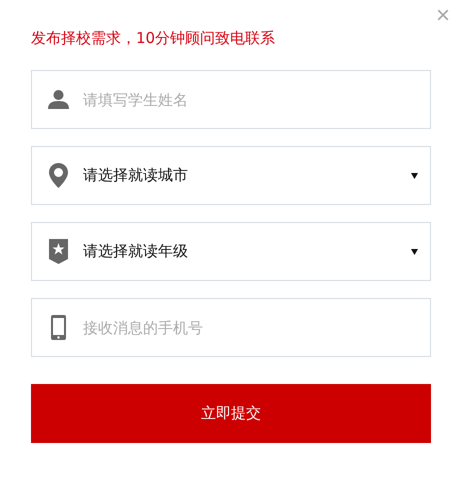 The height and width of the screenshot is (479, 462). What do you see at coordinates (58, 99) in the screenshot?
I see `person-icon` at bounding box center [58, 99].